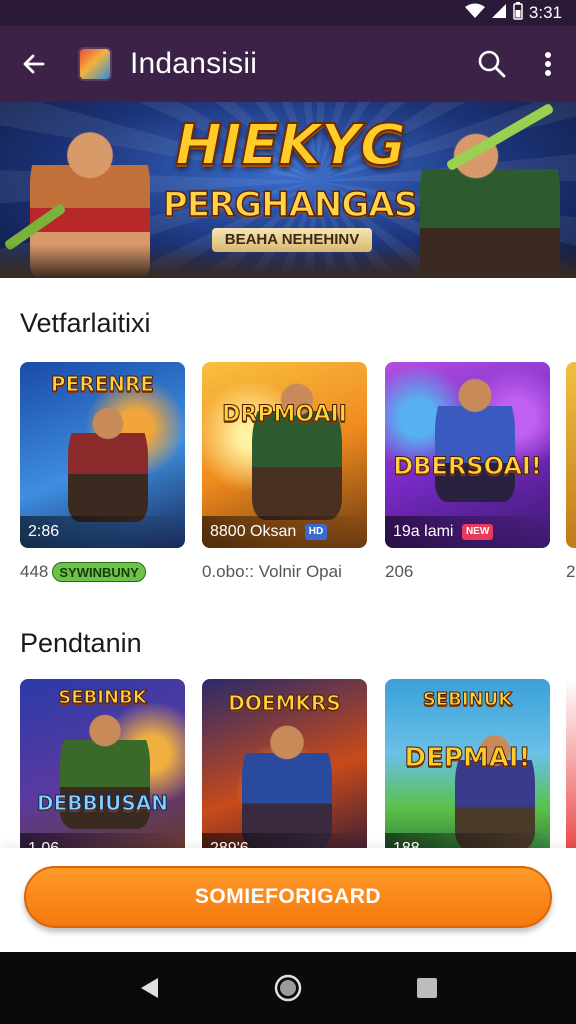  What do you see at coordinates (102, 803) in the screenshot?
I see `card-art-subtitle: DEBBIUSAN` at bounding box center [102, 803].